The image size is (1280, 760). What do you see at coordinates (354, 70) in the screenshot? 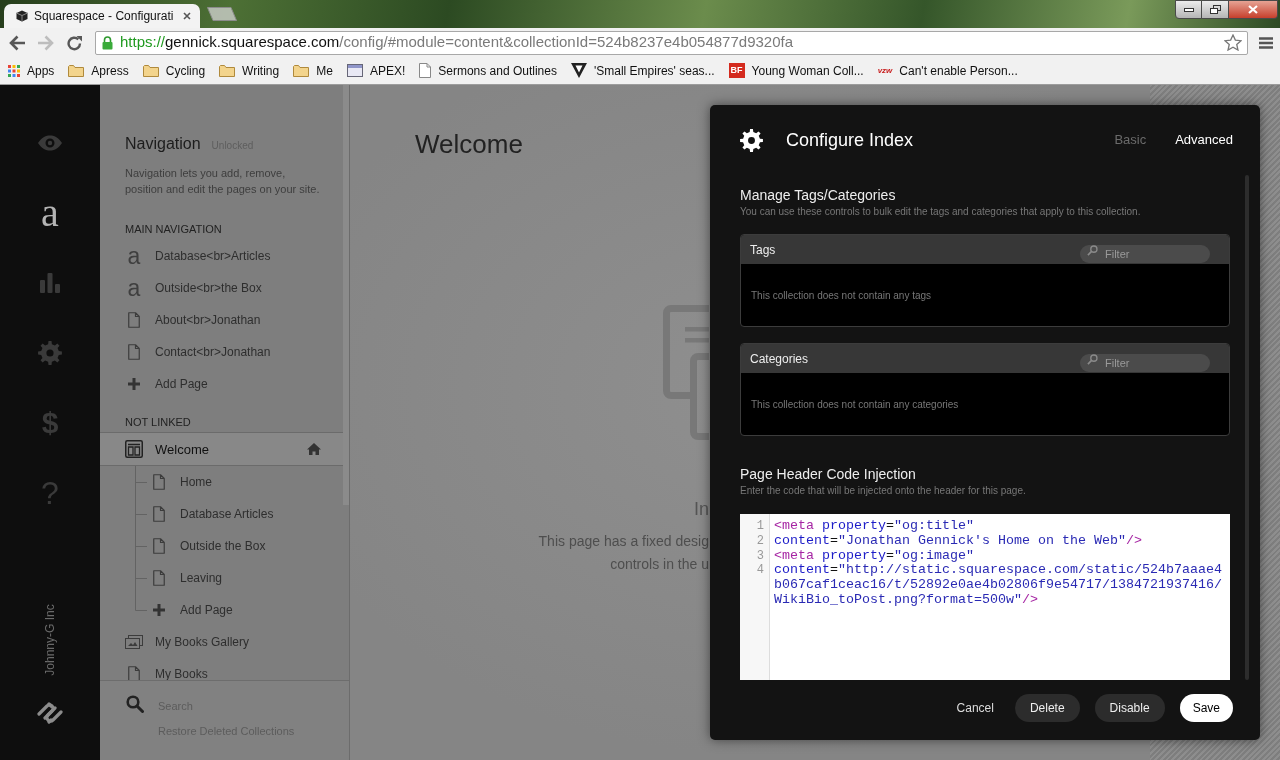
I see `window-icon` at bounding box center [354, 70].